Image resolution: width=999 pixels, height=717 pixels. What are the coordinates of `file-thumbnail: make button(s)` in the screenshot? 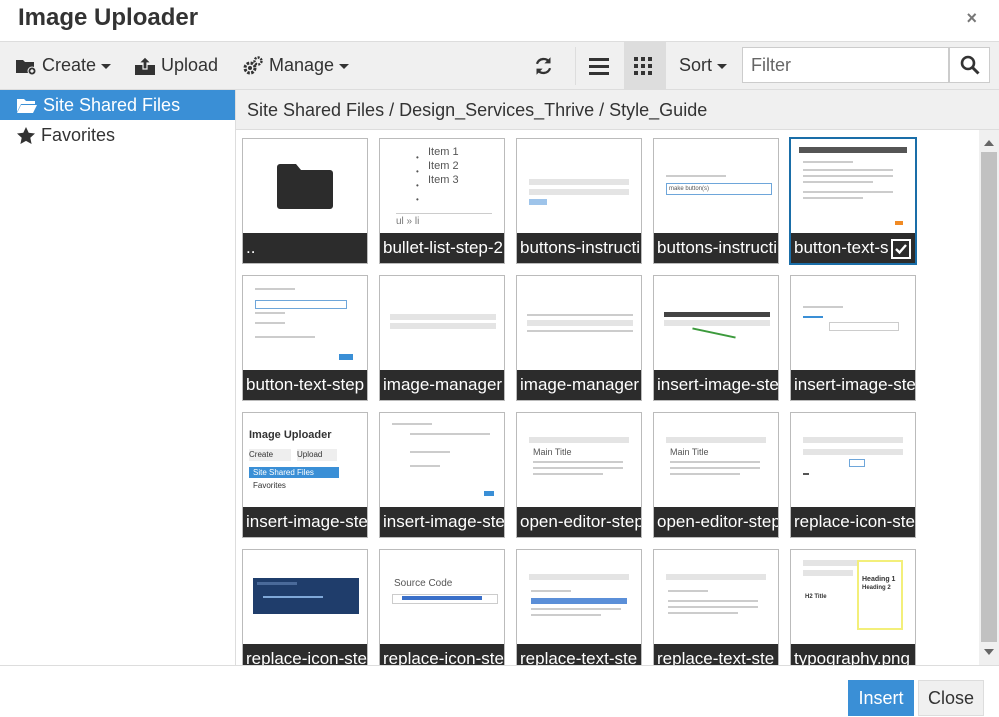 It's located at (717, 186).